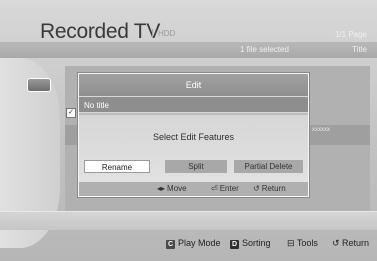 The height and width of the screenshot is (261, 377). I want to click on split-button: Split, so click(196, 166).